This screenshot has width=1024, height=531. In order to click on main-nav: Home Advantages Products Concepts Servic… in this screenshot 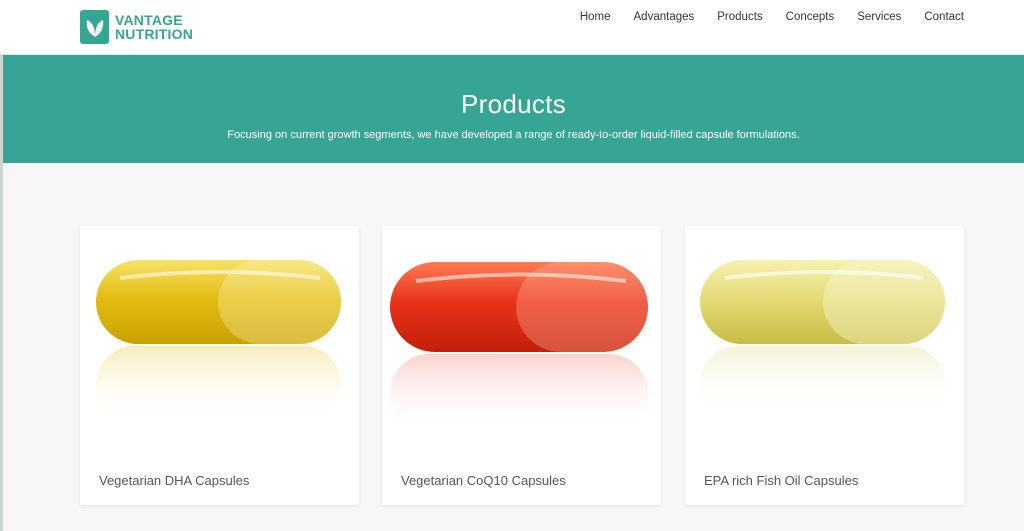, I will do `click(772, 17)`.